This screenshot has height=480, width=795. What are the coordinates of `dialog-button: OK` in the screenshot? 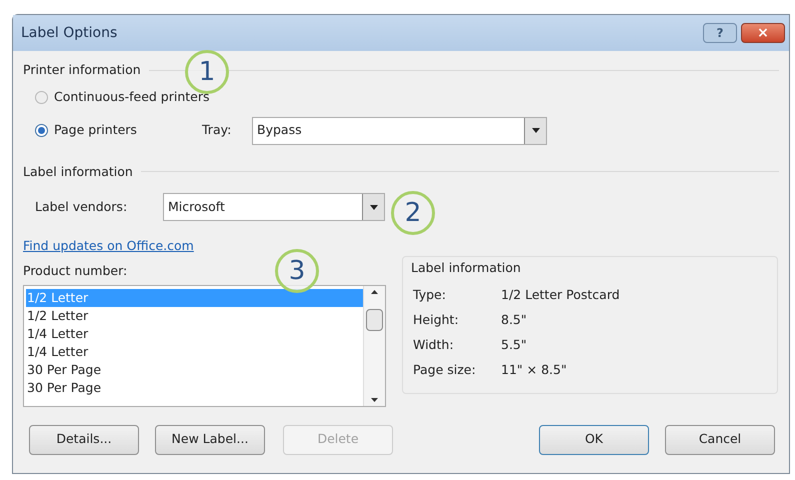 It's located at (594, 439).